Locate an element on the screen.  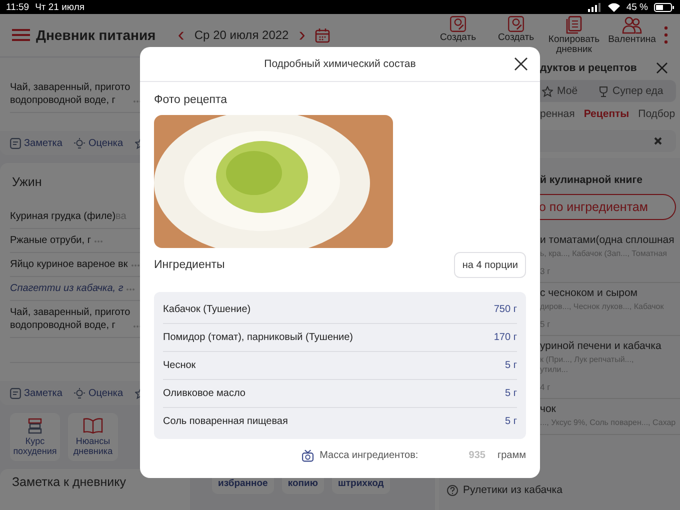
panel-tab: Моё is located at coordinates (560, 91).